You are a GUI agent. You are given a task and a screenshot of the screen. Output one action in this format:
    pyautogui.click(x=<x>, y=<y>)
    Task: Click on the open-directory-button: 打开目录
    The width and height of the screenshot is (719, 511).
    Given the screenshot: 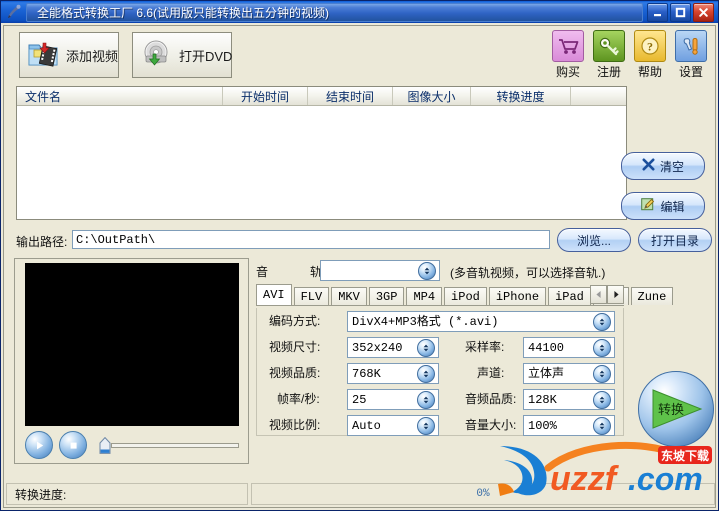 What is the action you would take?
    pyautogui.click(x=675, y=240)
    